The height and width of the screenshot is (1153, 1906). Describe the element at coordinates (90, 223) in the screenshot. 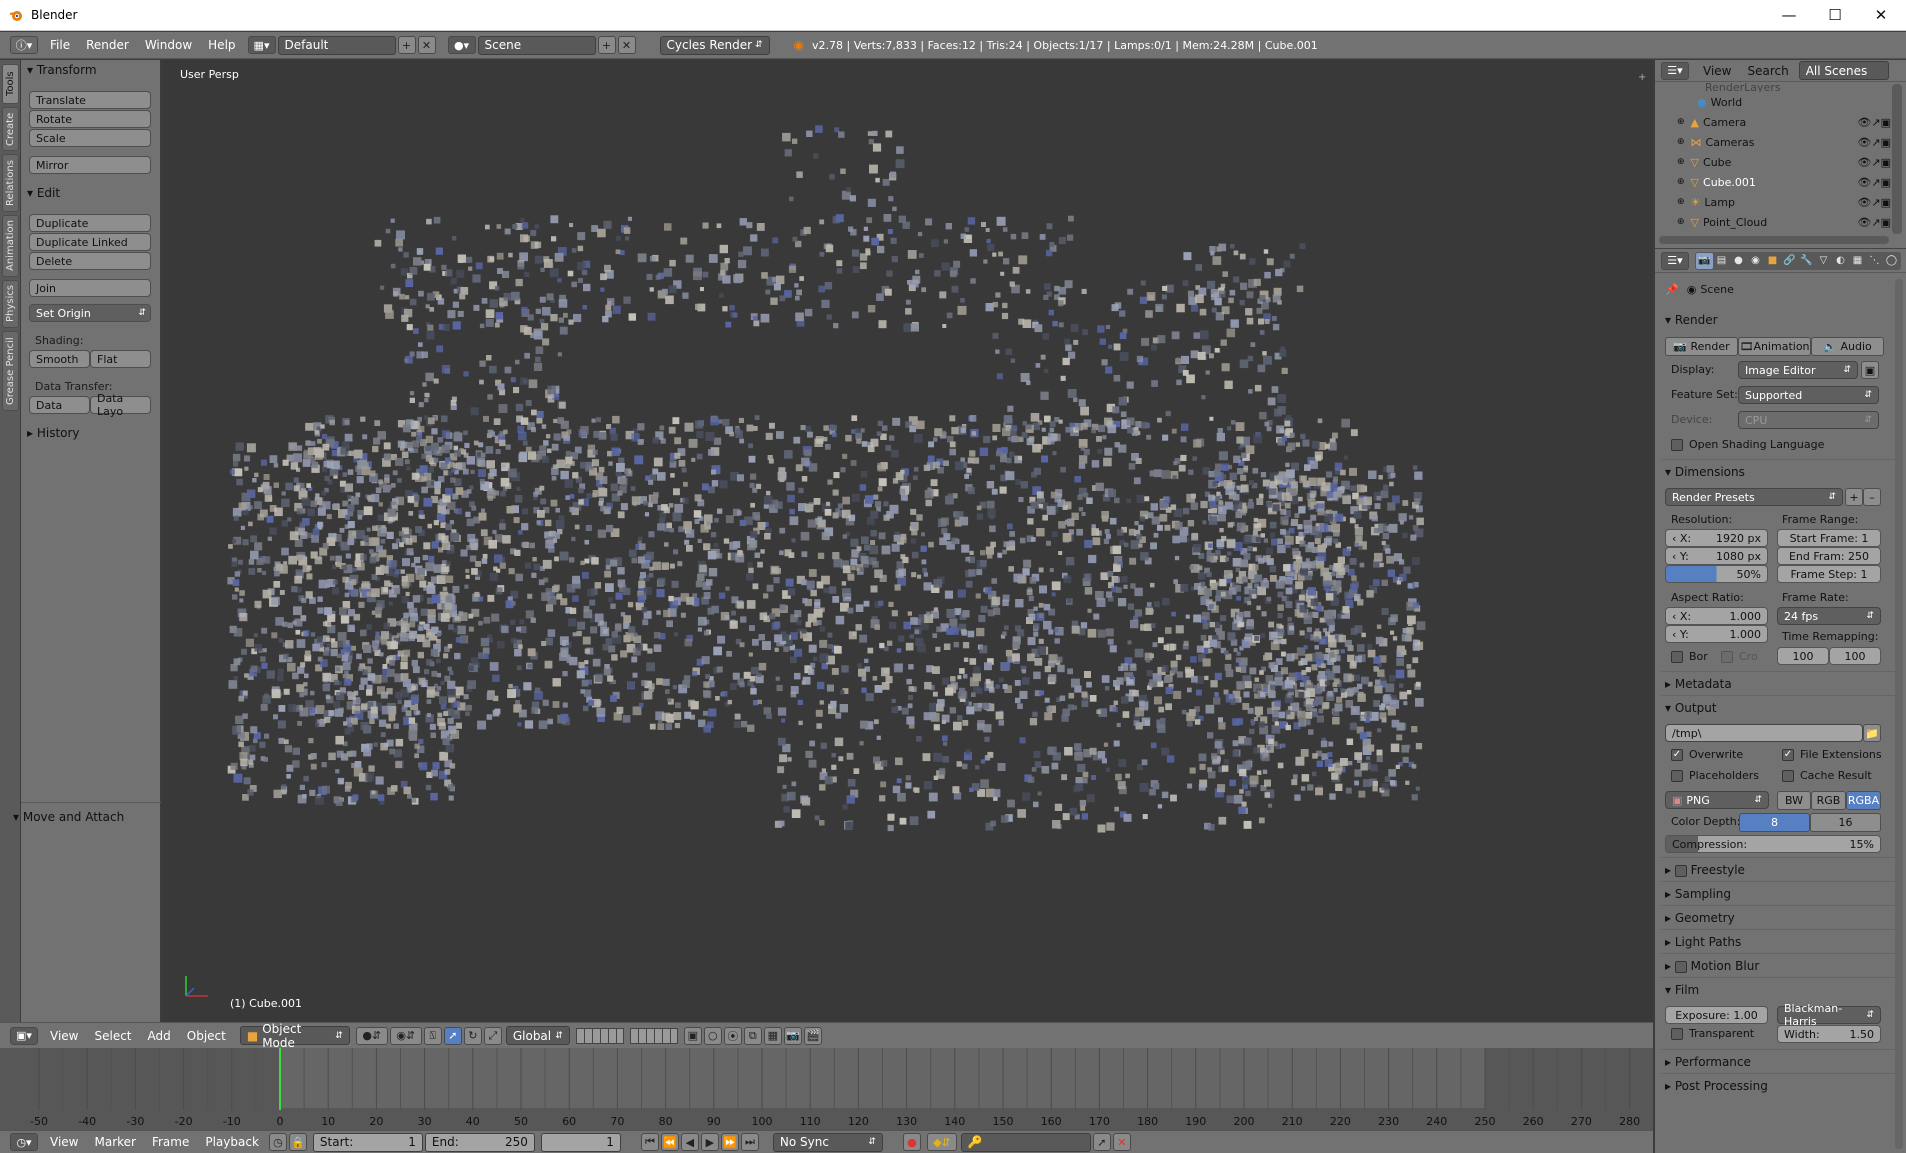

I see `duplicate-button: Duplicate` at that location.